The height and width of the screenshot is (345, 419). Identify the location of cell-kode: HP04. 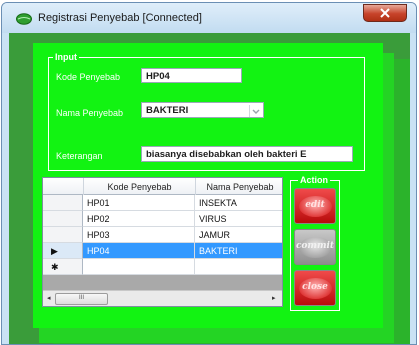
(139, 251).